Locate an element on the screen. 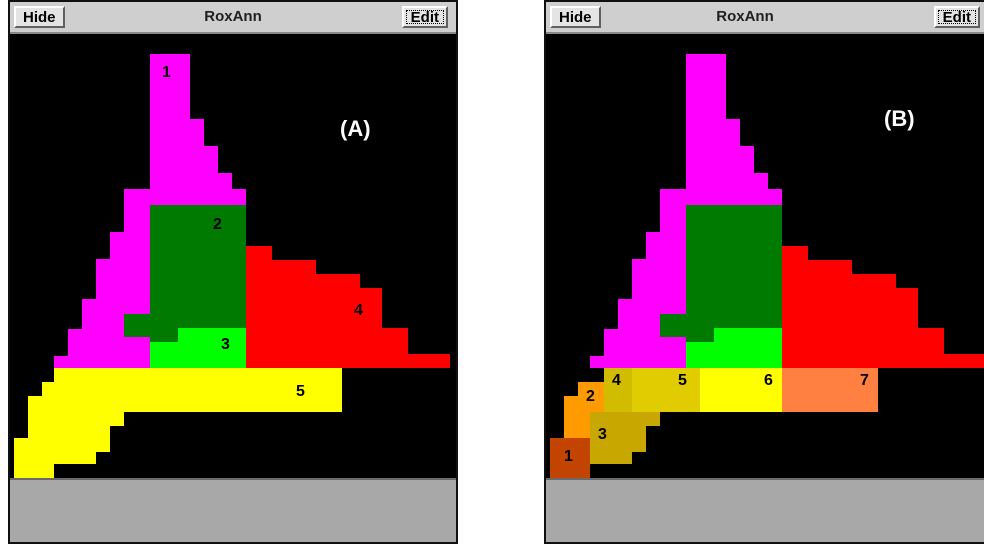 Image resolution: width=984 pixels, height=544 pixels. class-label-6: 6 is located at coordinates (768, 380).